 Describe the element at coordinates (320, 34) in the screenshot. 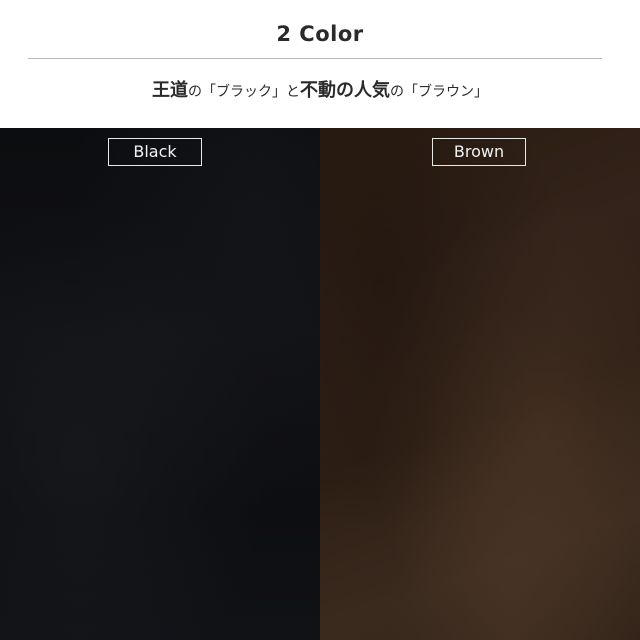

I see `page-title: 2 Color` at that location.